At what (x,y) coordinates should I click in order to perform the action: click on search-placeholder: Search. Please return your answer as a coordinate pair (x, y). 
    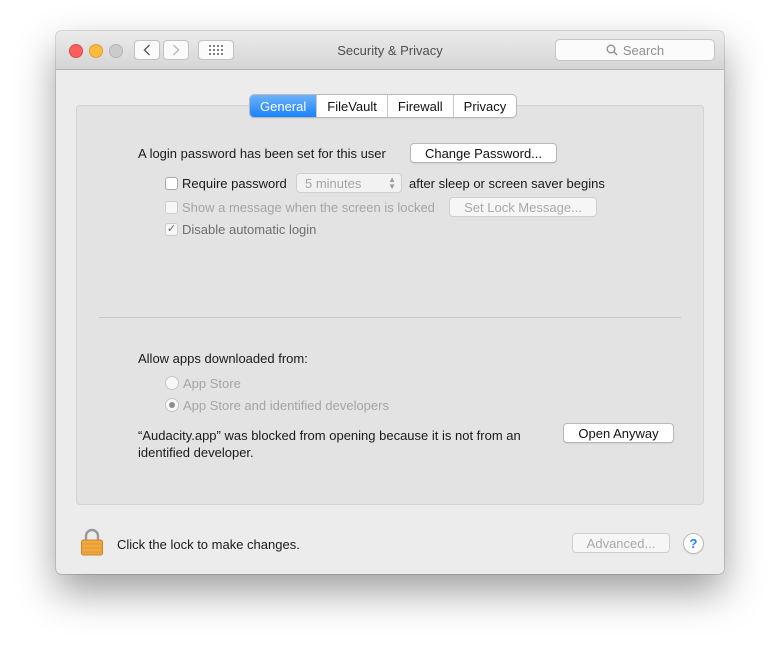
    Looking at the image, I should click on (643, 50).